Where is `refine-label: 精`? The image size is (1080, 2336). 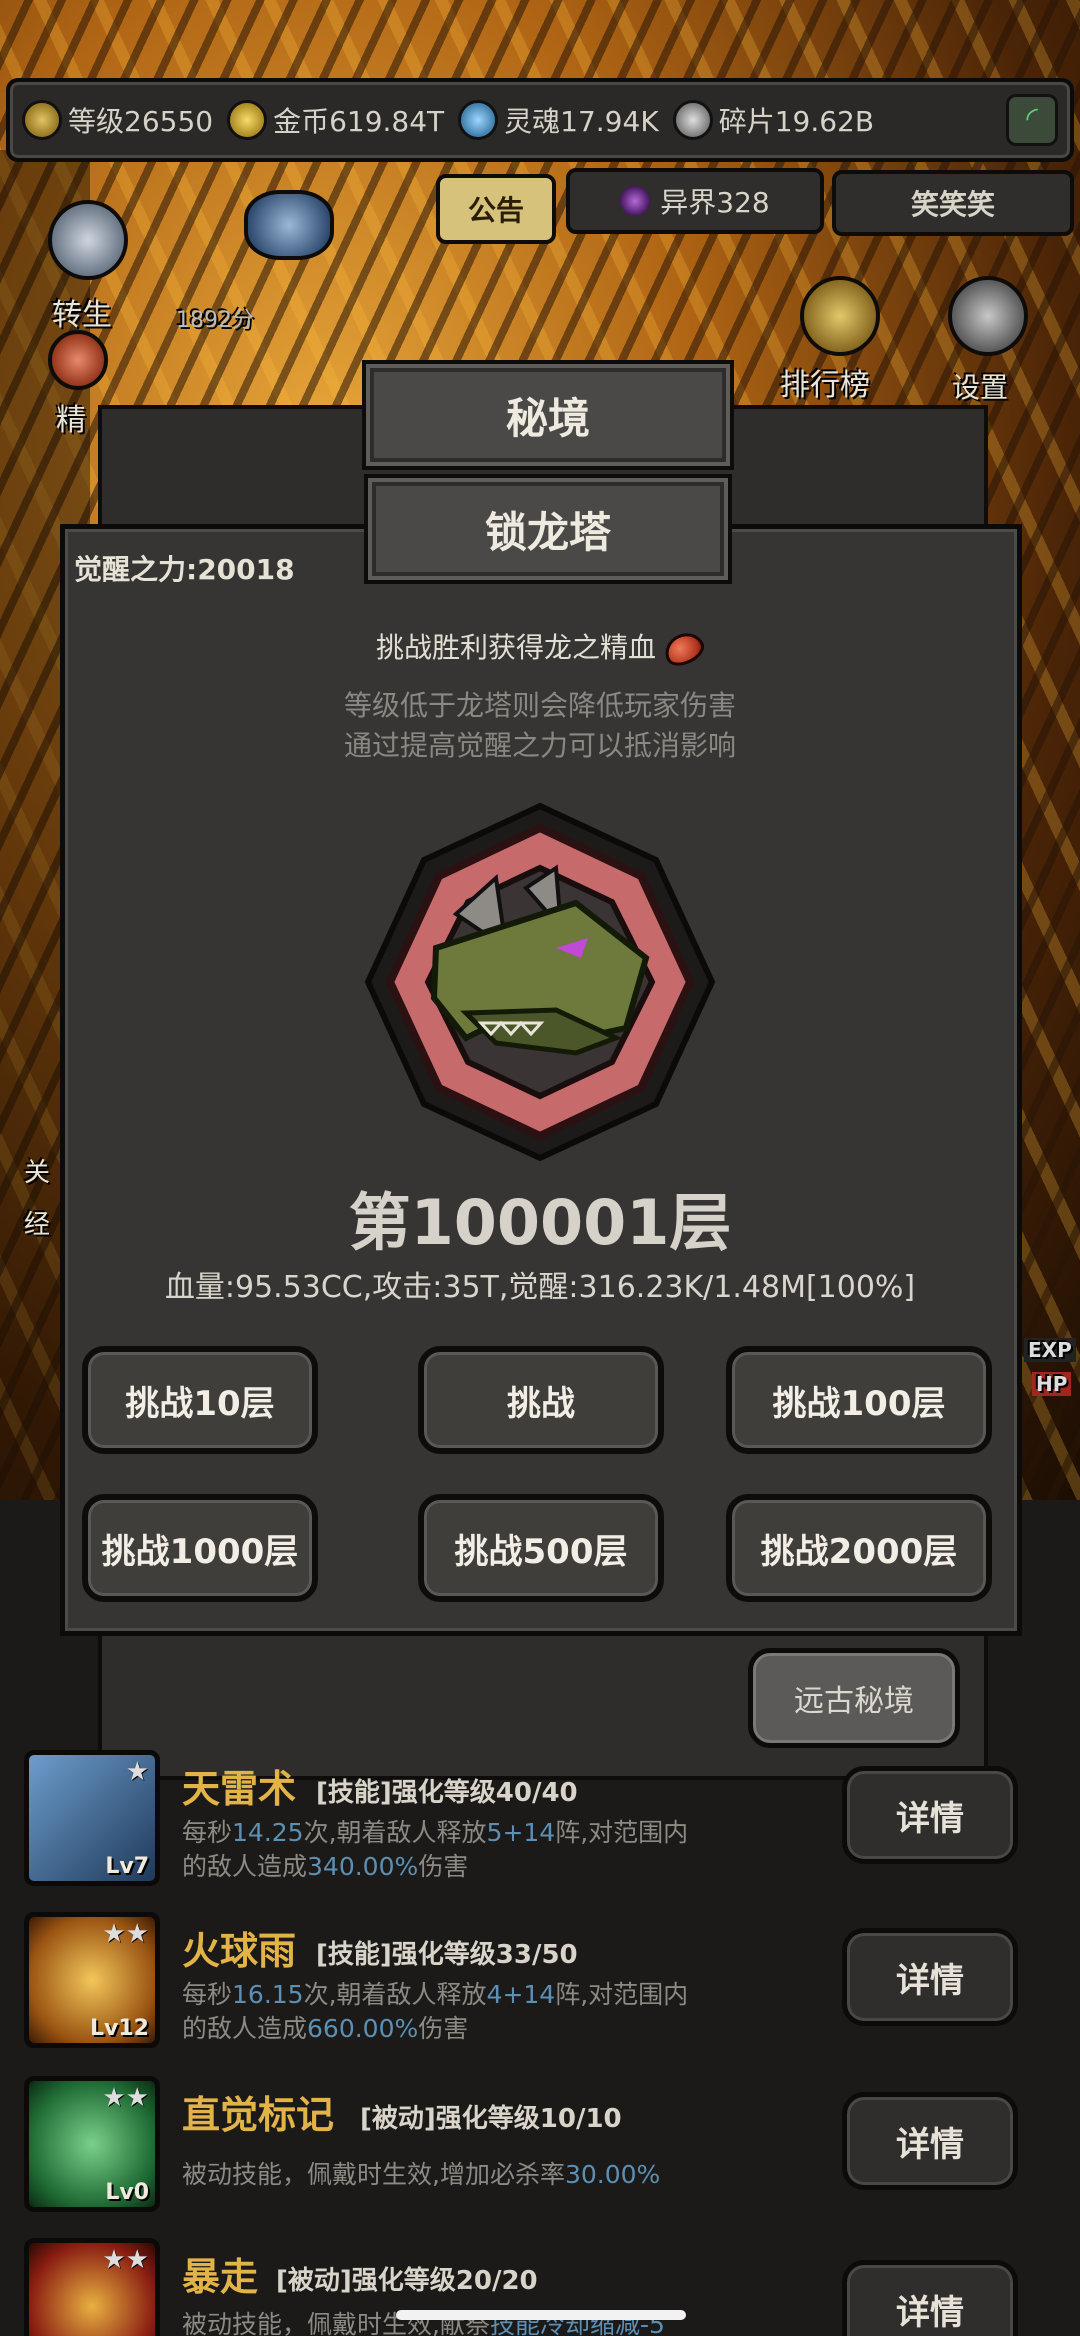 refine-label: 精 is located at coordinates (71, 420).